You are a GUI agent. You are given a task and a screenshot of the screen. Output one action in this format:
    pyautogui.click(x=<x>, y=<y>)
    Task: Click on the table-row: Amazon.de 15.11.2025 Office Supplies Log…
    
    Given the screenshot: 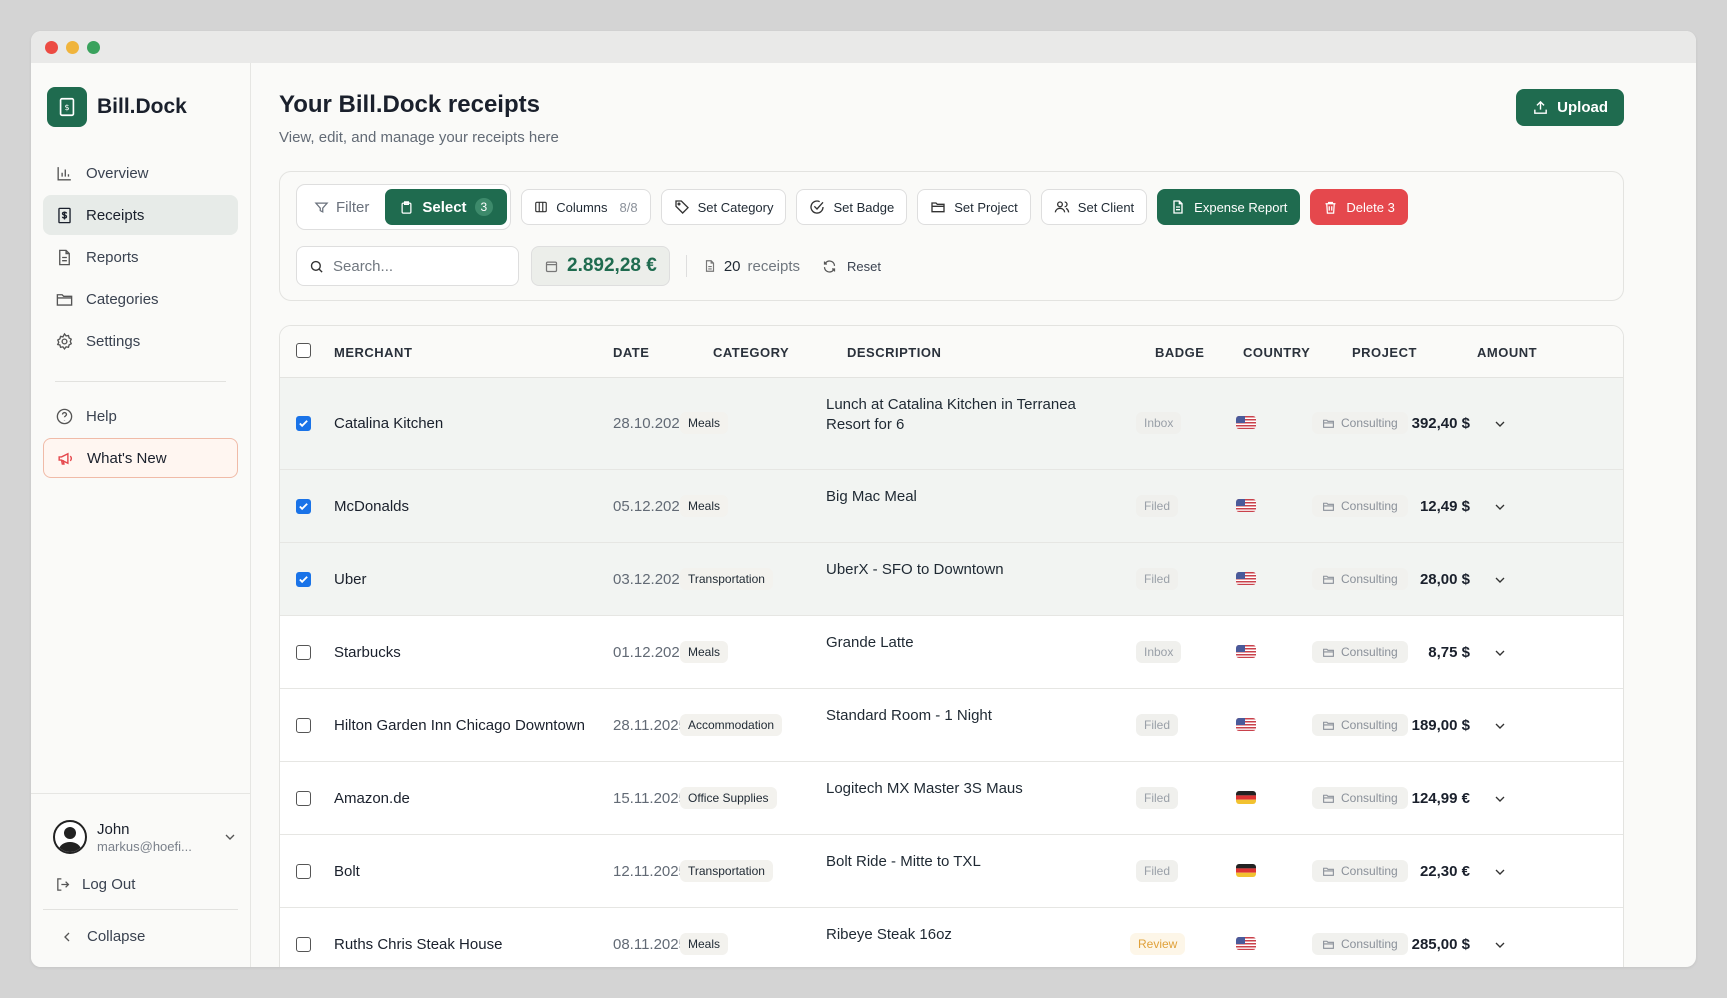 What is the action you would take?
    pyautogui.click(x=951, y=798)
    